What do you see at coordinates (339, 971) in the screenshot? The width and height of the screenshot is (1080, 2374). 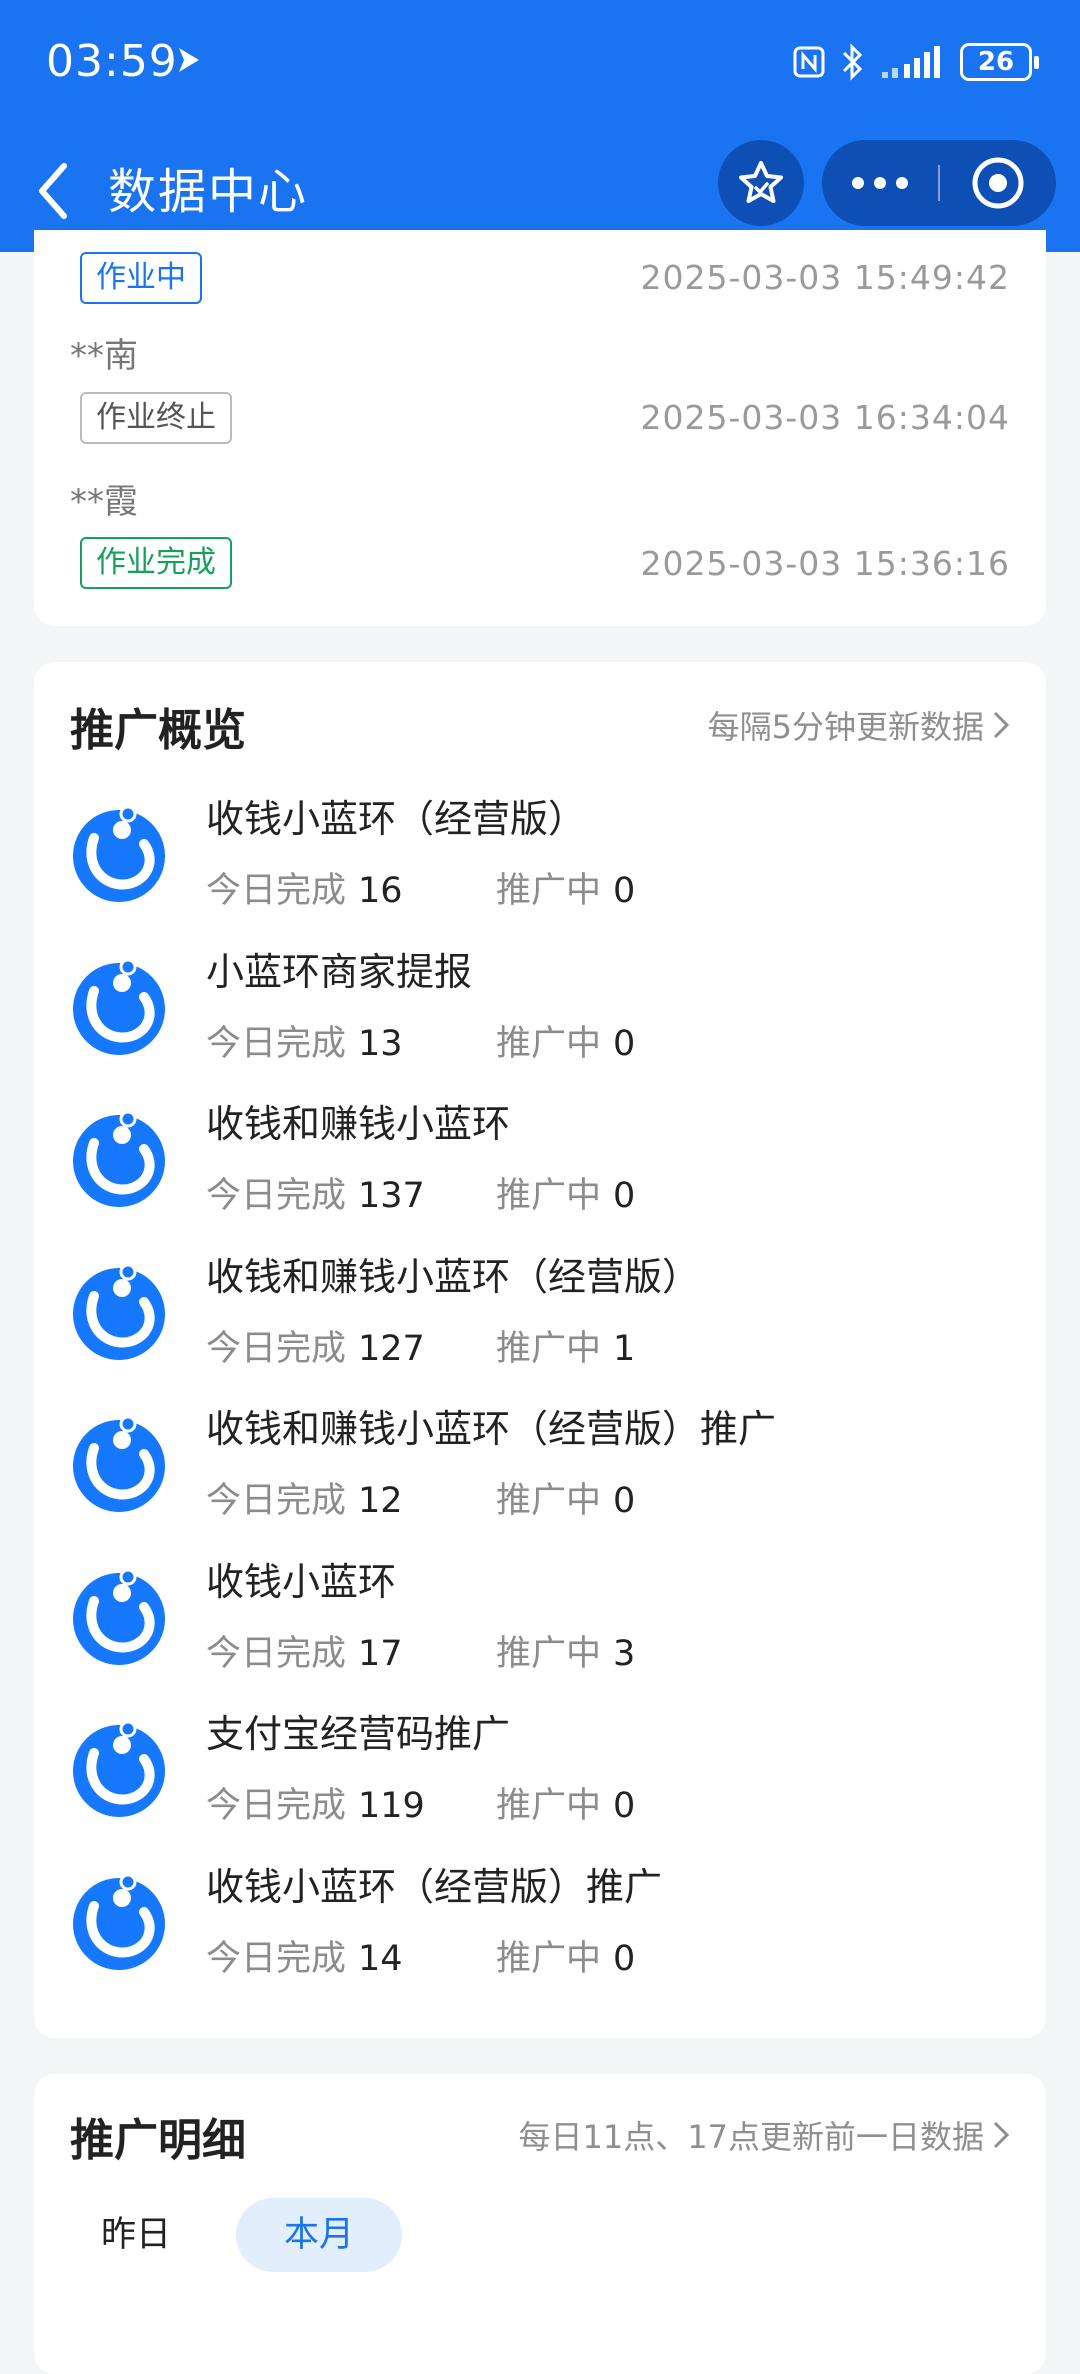 I see `promotion-name: 小蓝环商家提报` at bounding box center [339, 971].